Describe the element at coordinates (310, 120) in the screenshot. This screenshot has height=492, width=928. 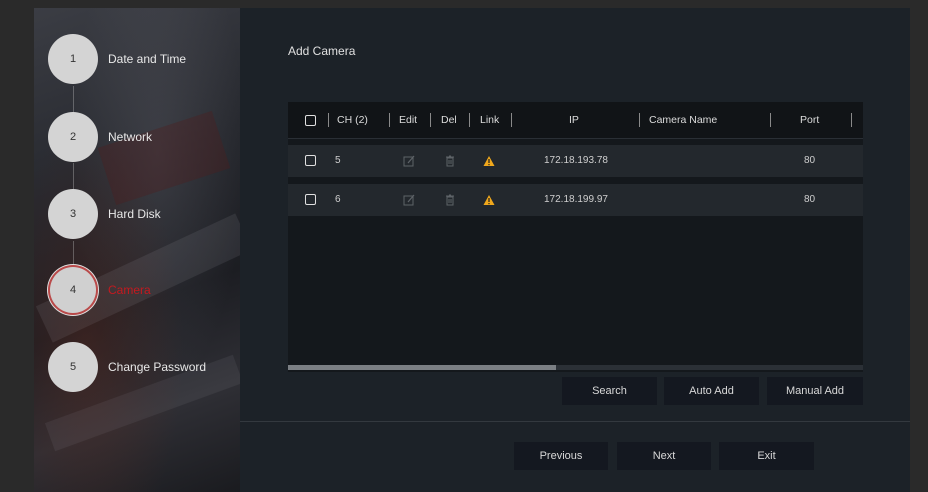
I see `select-all-checkbox` at that location.